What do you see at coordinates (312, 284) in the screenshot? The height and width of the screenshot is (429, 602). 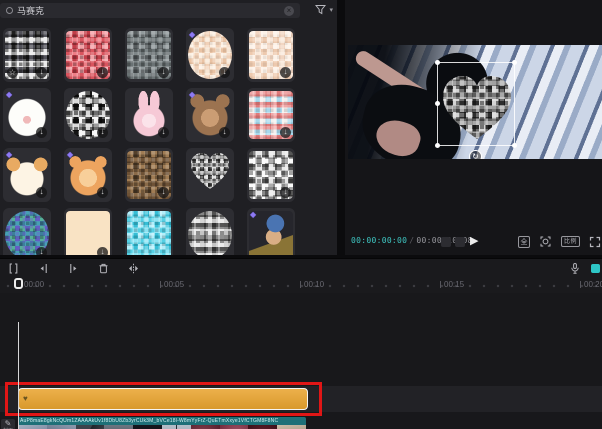 I see `ruler-time-label: 00:10` at bounding box center [312, 284].